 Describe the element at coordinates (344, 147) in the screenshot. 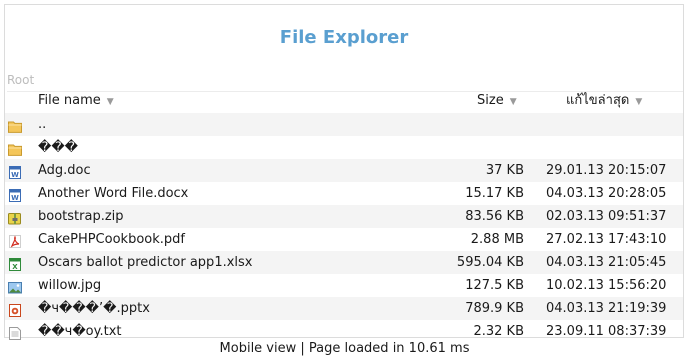

I see `table-row: ���` at that location.